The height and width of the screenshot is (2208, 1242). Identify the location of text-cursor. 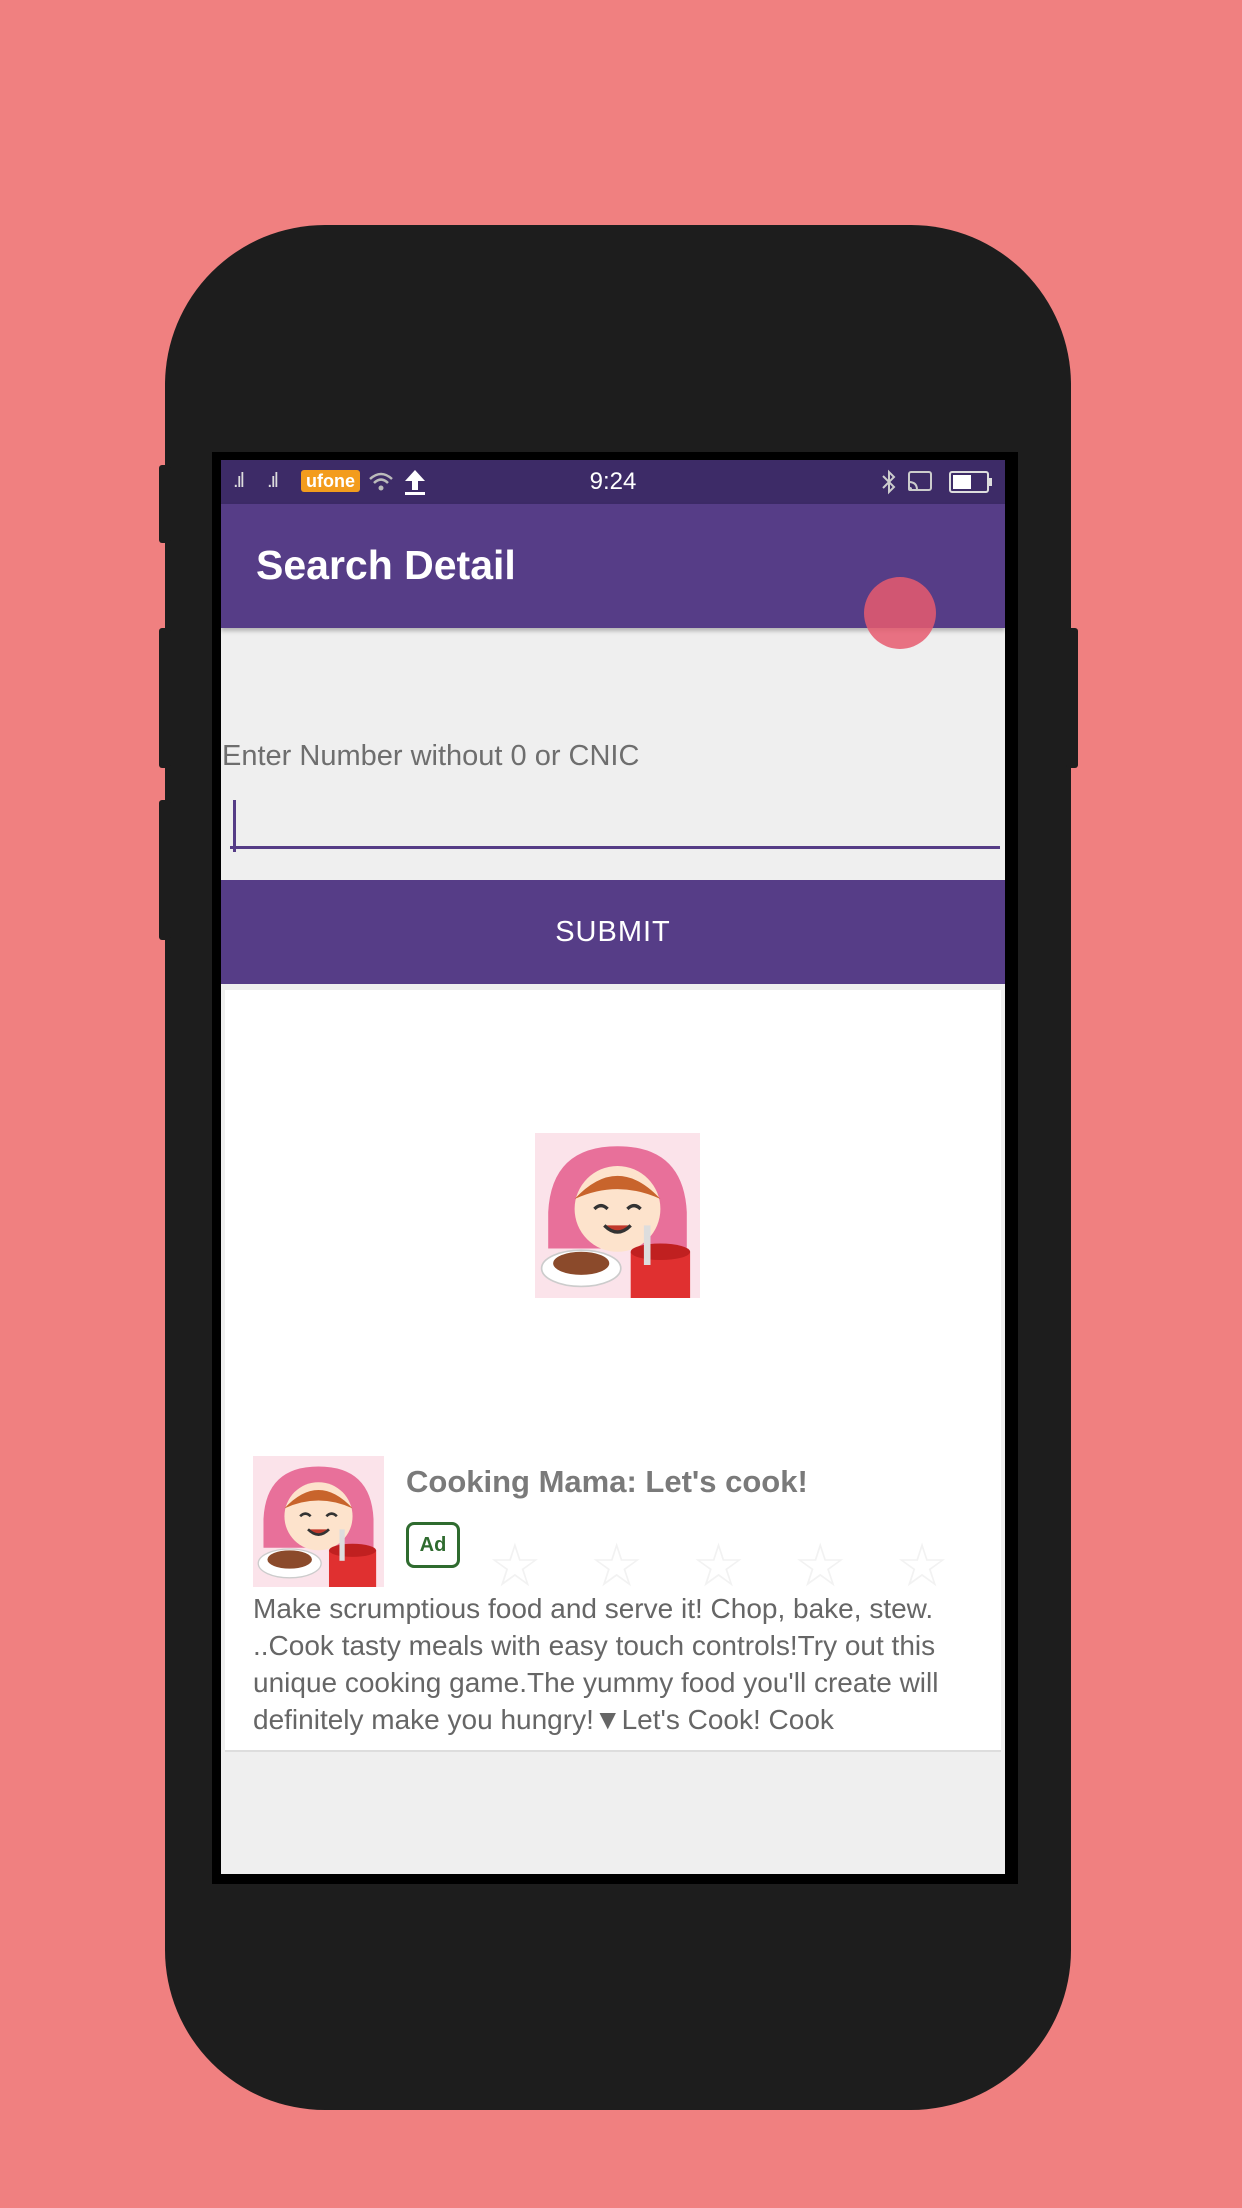
(234, 826).